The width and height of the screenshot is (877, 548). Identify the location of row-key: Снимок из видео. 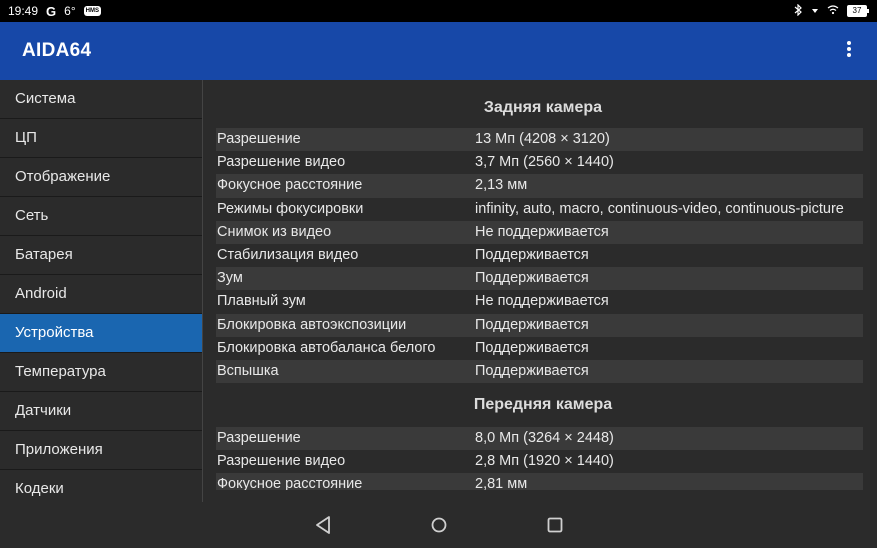
(274, 231).